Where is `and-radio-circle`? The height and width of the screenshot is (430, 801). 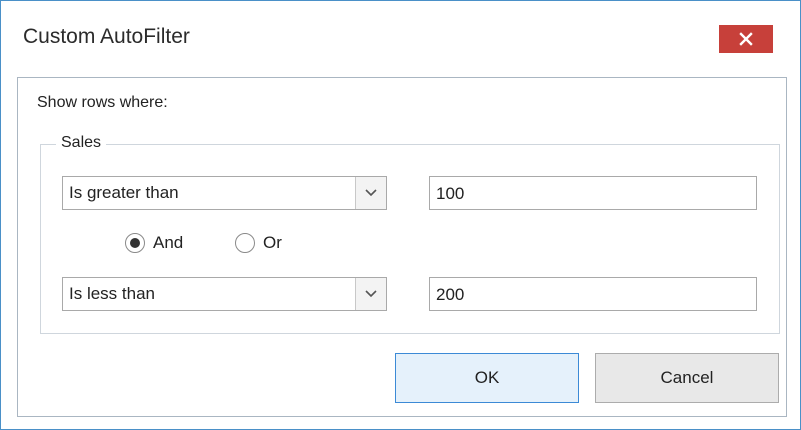
and-radio-circle is located at coordinates (135, 243).